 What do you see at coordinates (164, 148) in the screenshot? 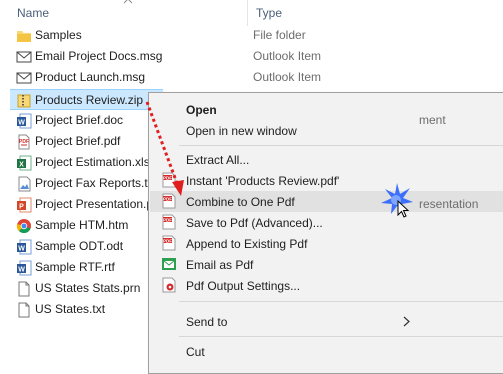
I see `red-dotted-arrow-icon` at bounding box center [164, 148].